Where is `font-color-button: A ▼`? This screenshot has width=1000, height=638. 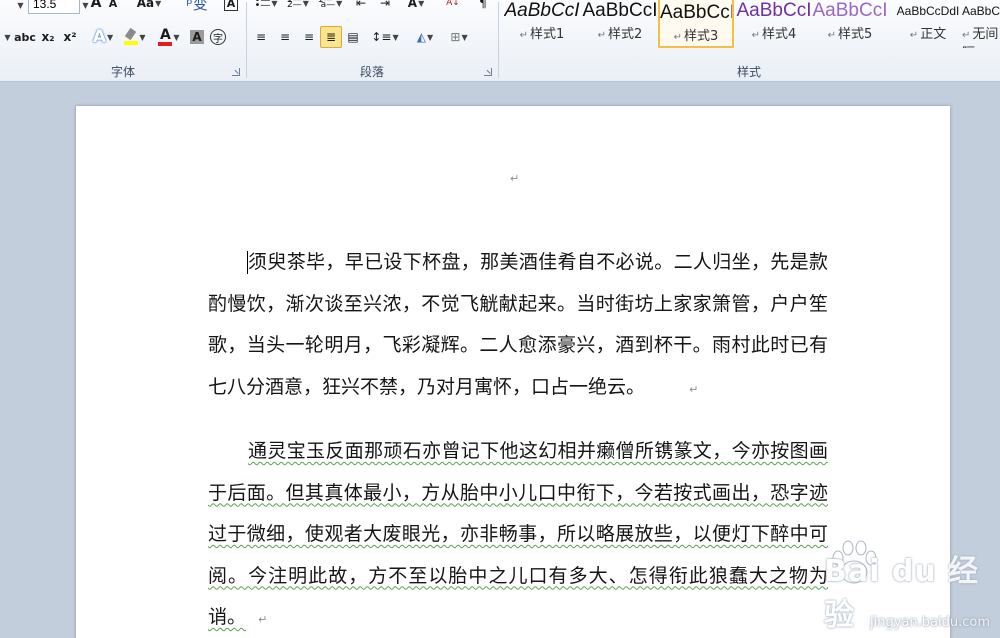 font-color-button: A ▼ is located at coordinates (169, 37).